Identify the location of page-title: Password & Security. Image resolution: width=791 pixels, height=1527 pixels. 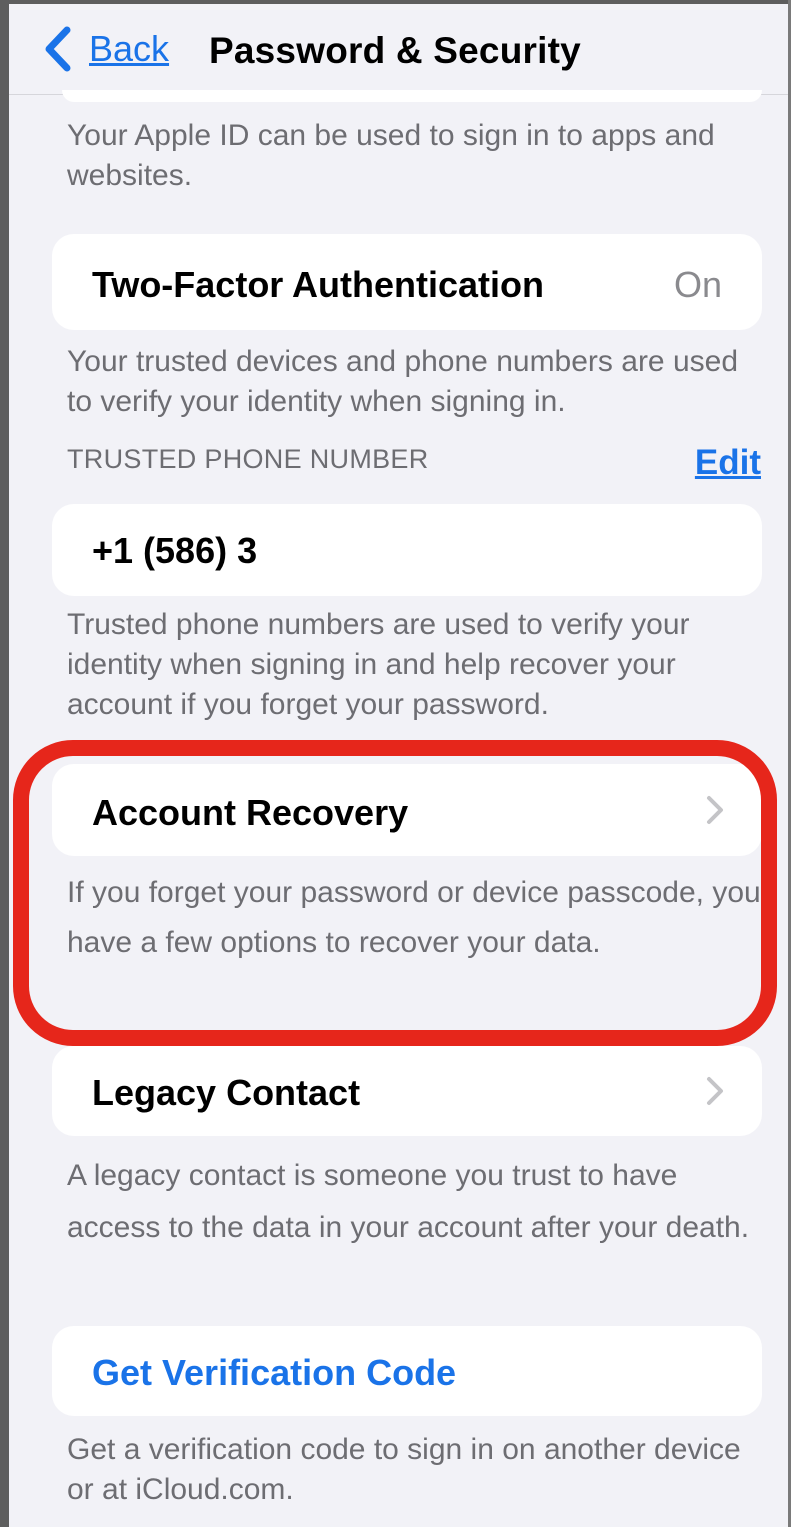
(395, 50).